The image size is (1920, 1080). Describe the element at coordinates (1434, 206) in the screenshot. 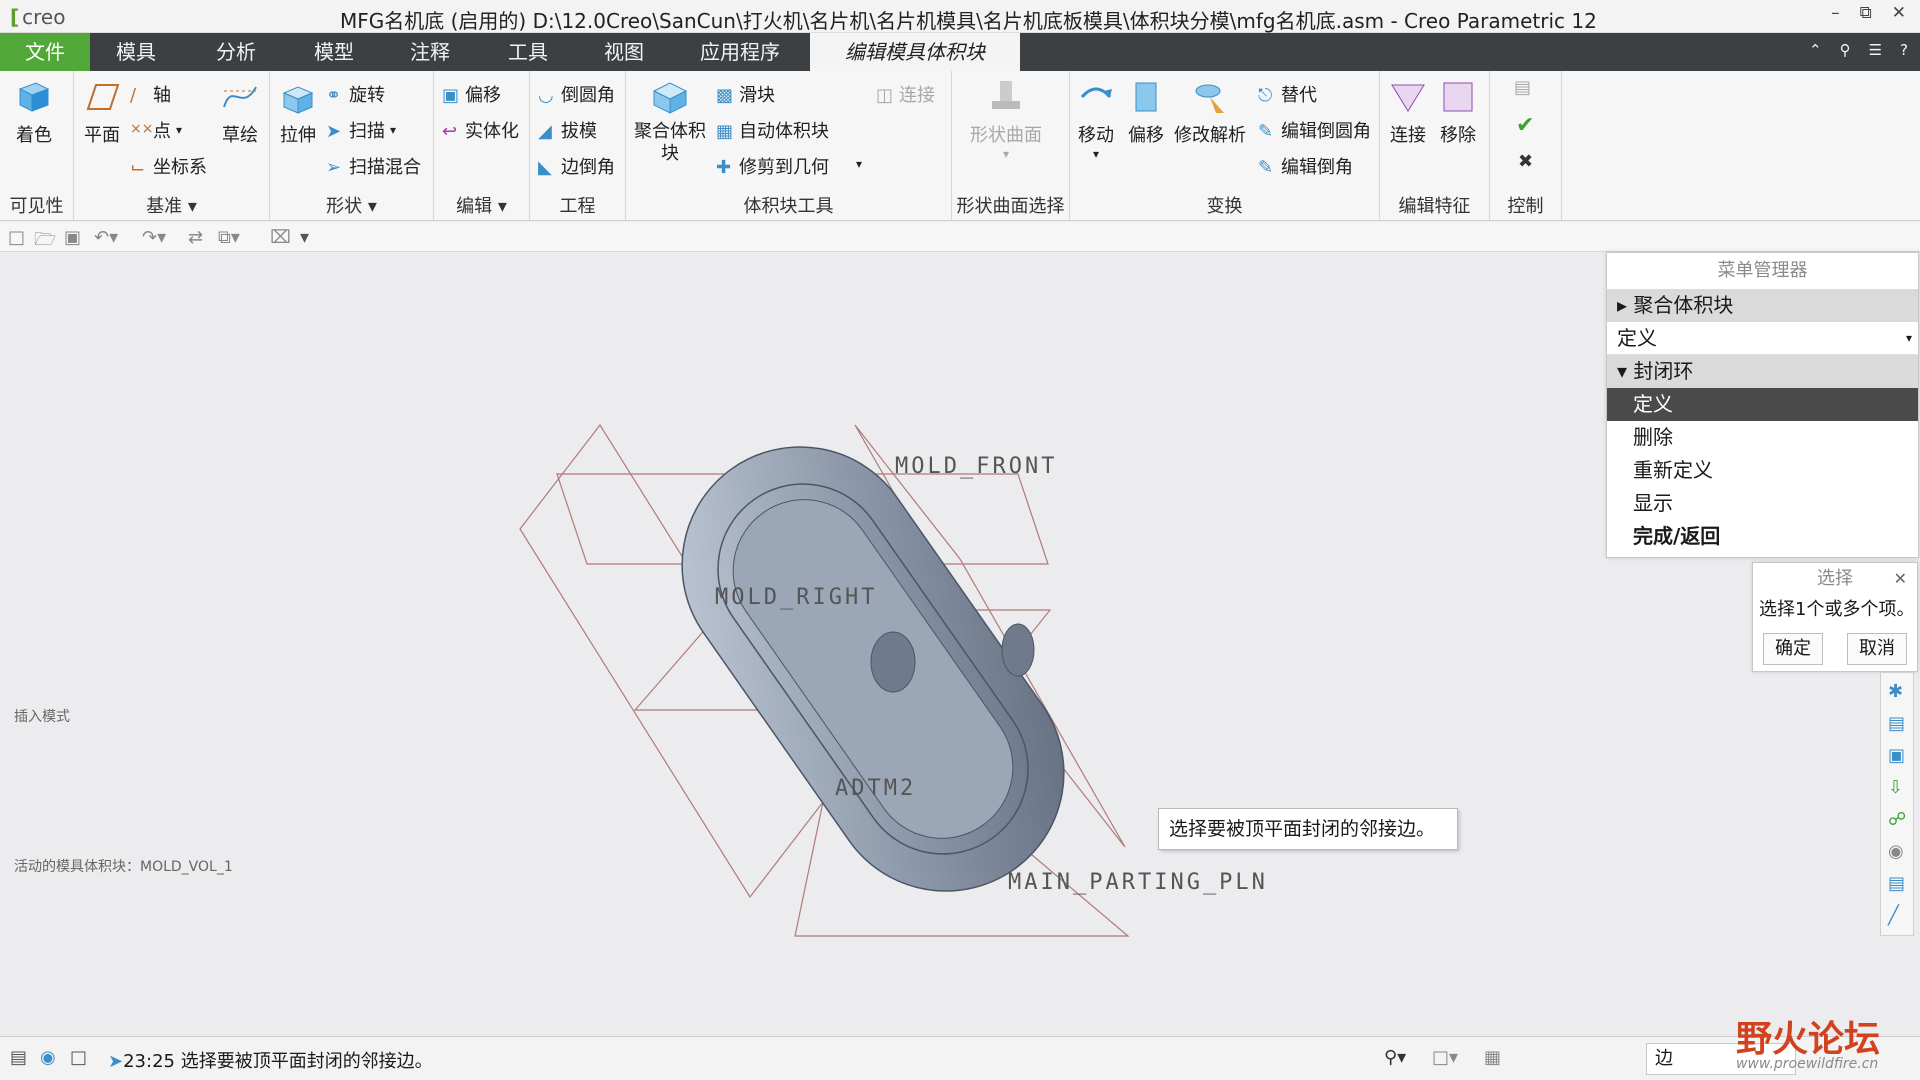

I see `group-label-edit-feature: 编辑特征` at that location.